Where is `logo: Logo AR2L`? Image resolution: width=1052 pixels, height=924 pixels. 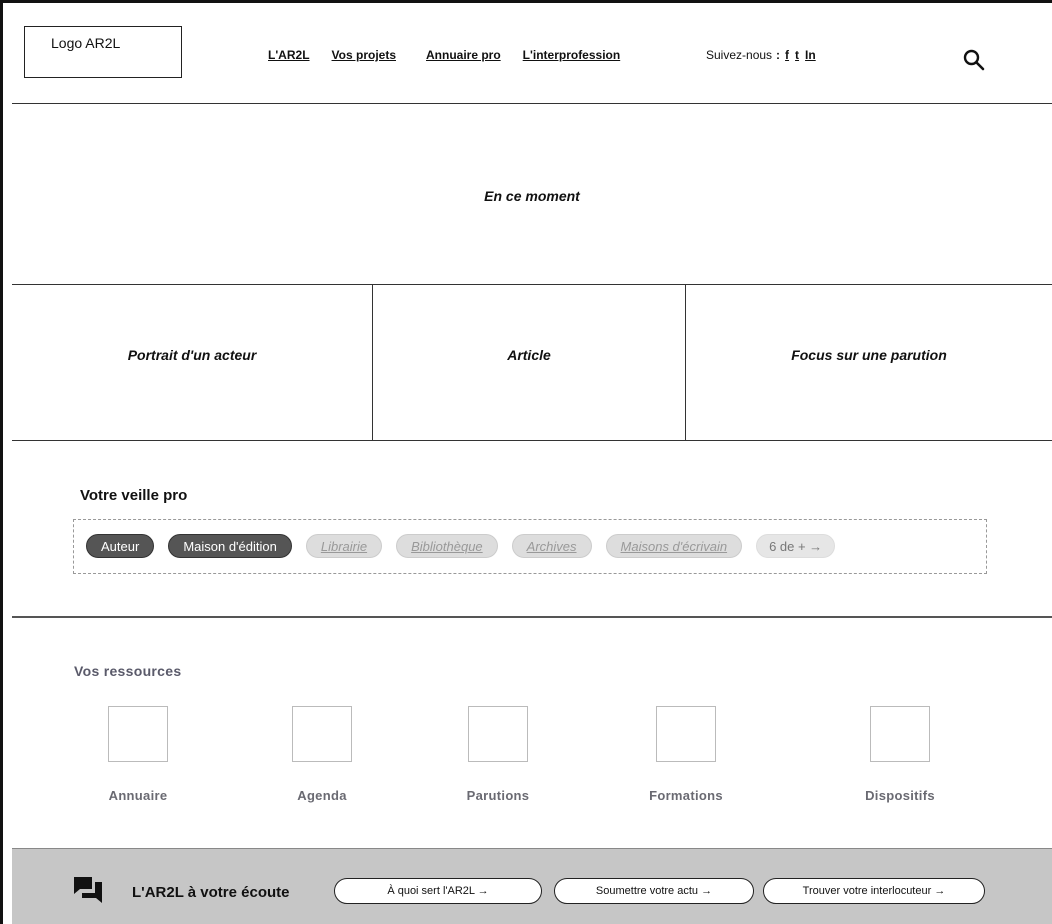 logo: Logo AR2L is located at coordinates (103, 52).